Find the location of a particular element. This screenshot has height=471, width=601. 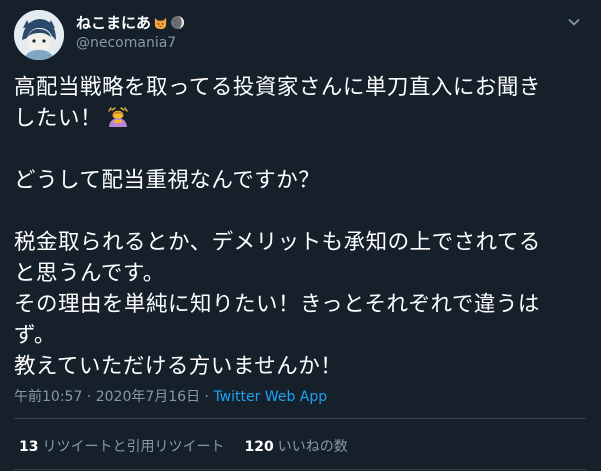

tweet-time: 午前10:57 is located at coordinates (48, 397).